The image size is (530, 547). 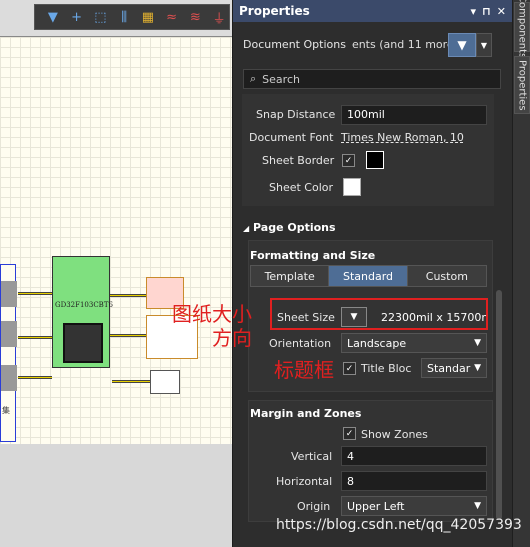 What do you see at coordinates (294, 44) in the screenshot?
I see `document-options-label: Document Options` at bounding box center [294, 44].